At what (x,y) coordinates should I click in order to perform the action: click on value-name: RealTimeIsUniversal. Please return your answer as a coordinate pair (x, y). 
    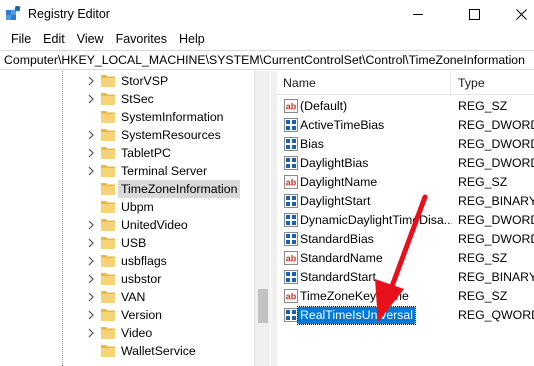
    Looking at the image, I should click on (356, 315).